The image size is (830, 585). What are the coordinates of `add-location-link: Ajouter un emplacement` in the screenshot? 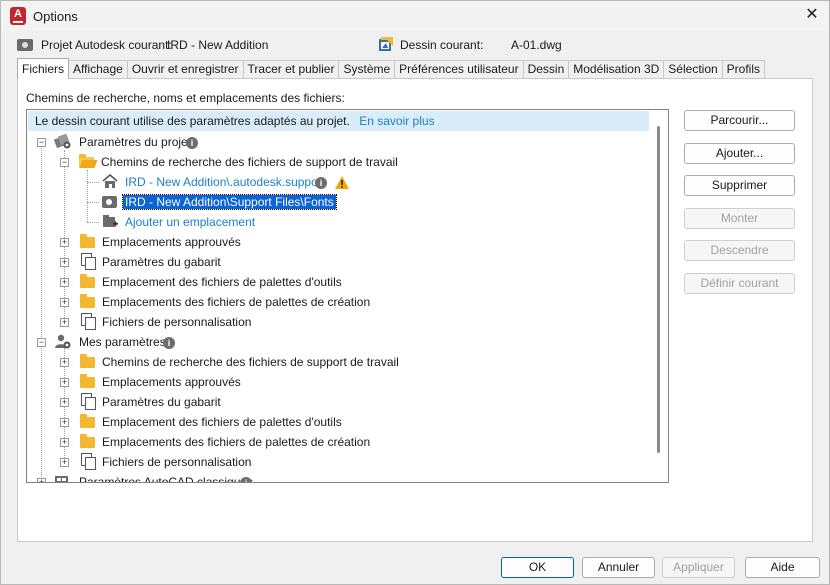 It's located at (190, 222).